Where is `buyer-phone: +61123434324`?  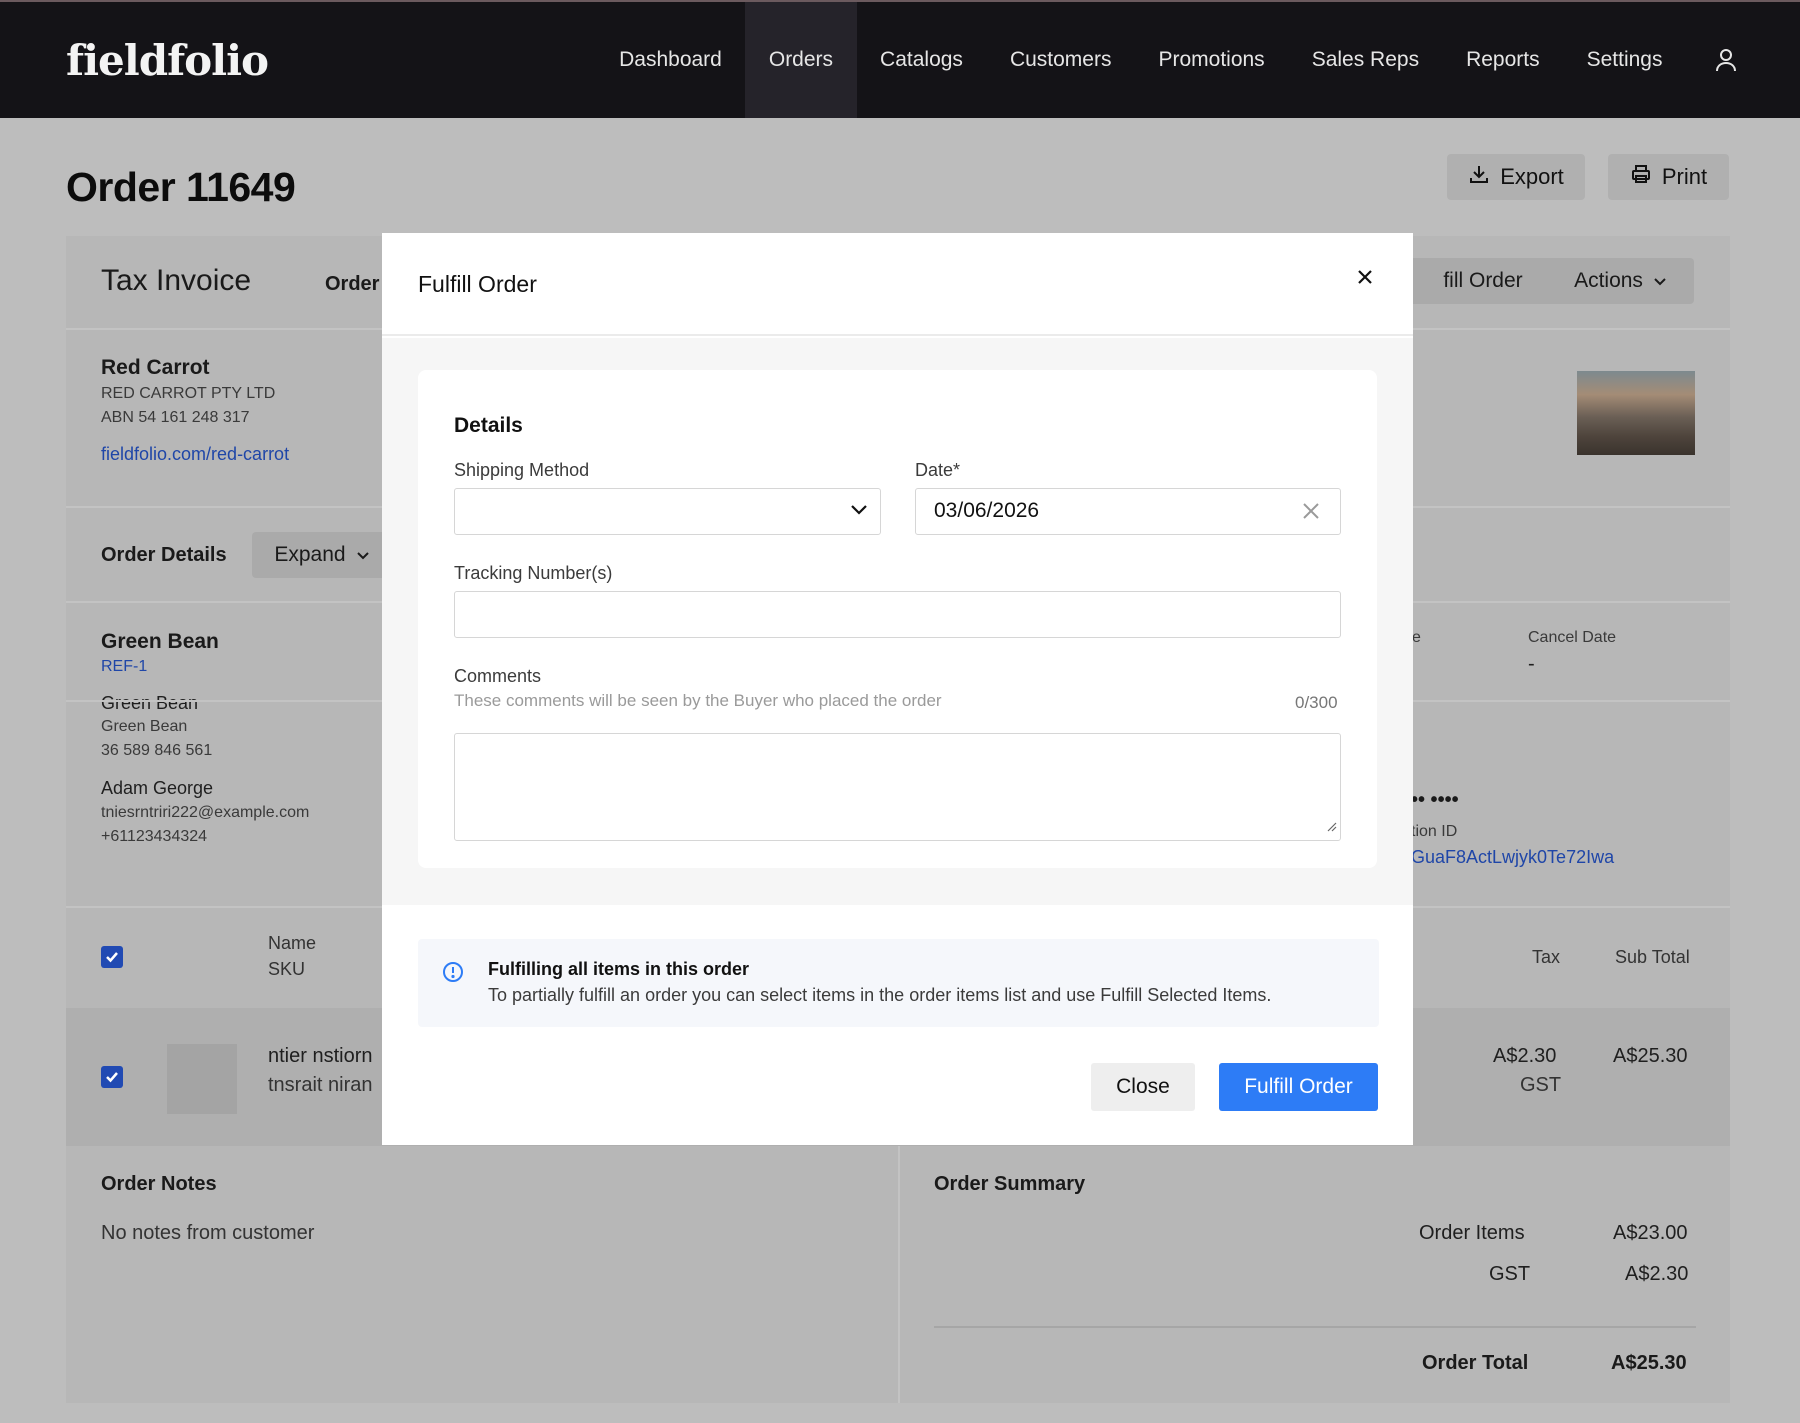 buyer-phone: +61123434324 is located at coordinates (154, 836).